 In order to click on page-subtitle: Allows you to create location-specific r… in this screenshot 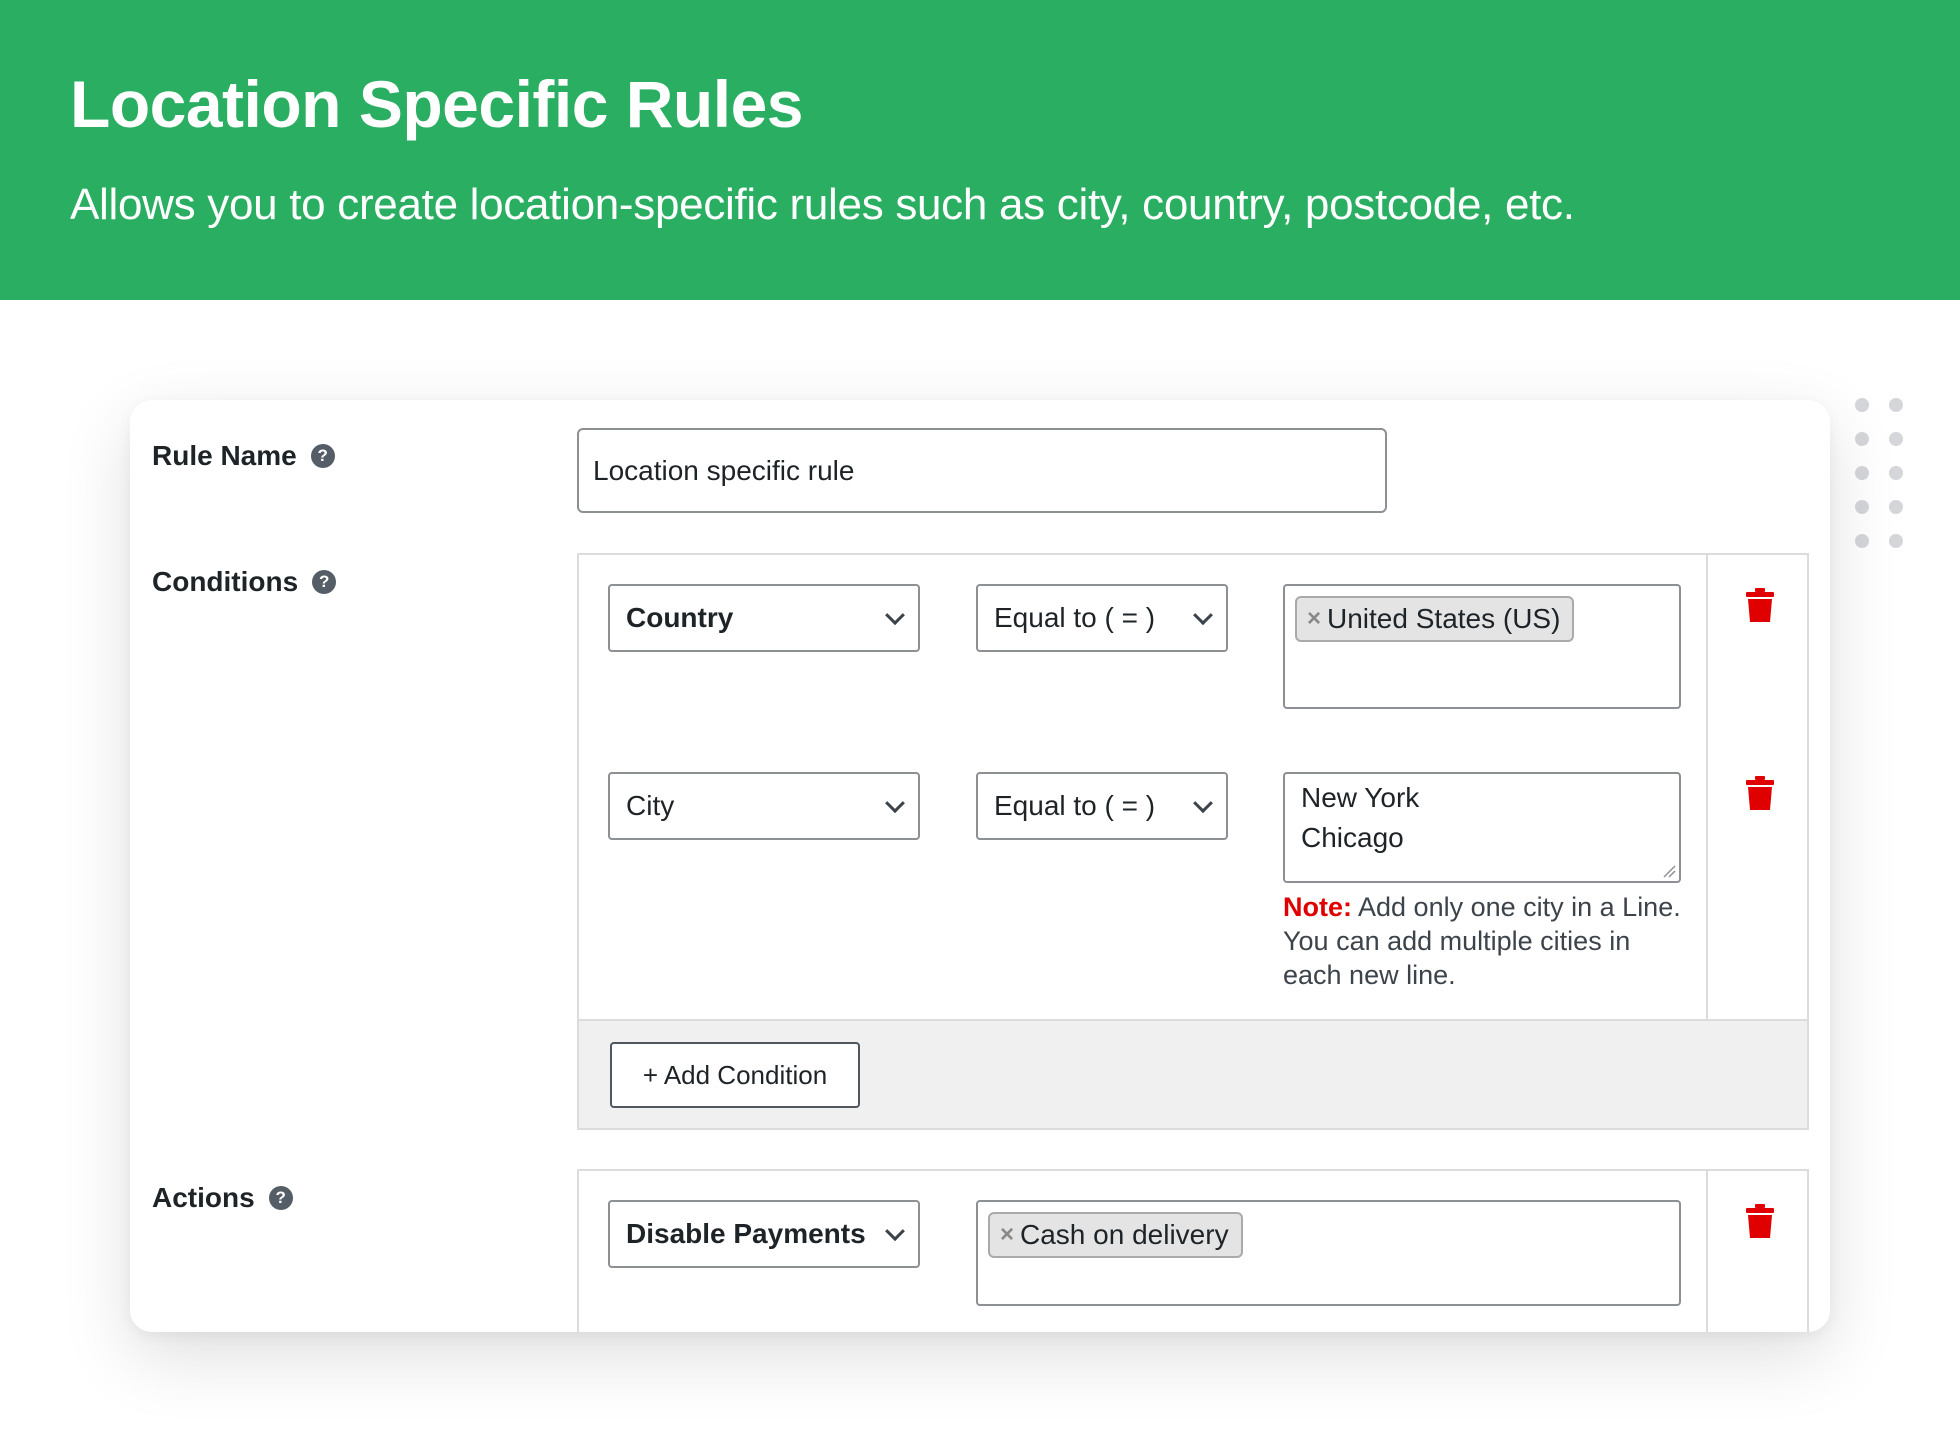, I will do `click(822, 204)`.